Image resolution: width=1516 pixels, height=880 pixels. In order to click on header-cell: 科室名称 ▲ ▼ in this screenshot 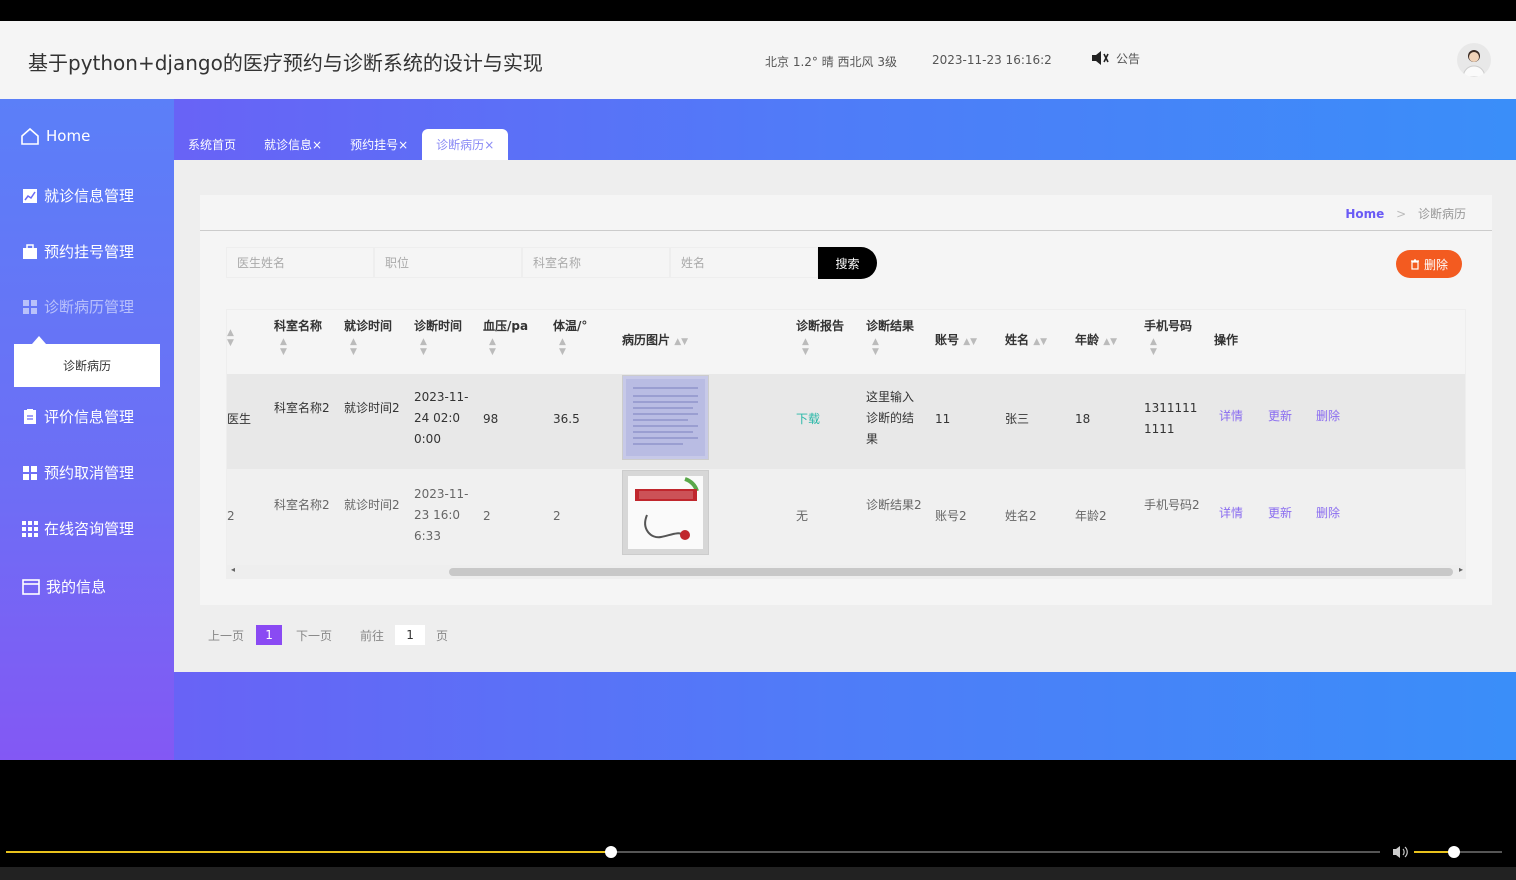, I will do `click(298, 336)`.